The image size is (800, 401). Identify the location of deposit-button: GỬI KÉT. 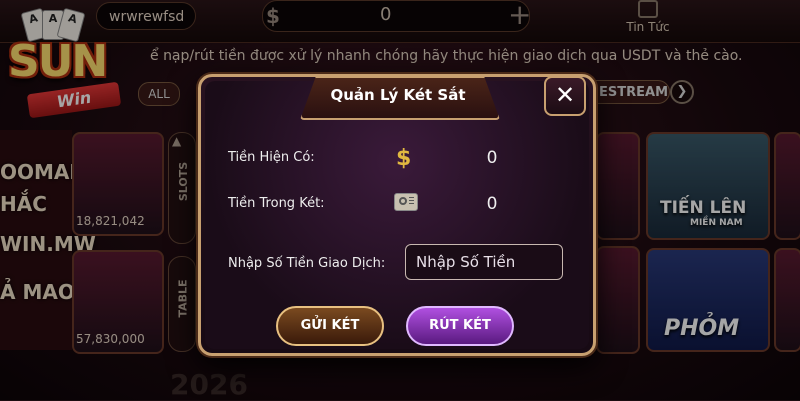
(330, 326).